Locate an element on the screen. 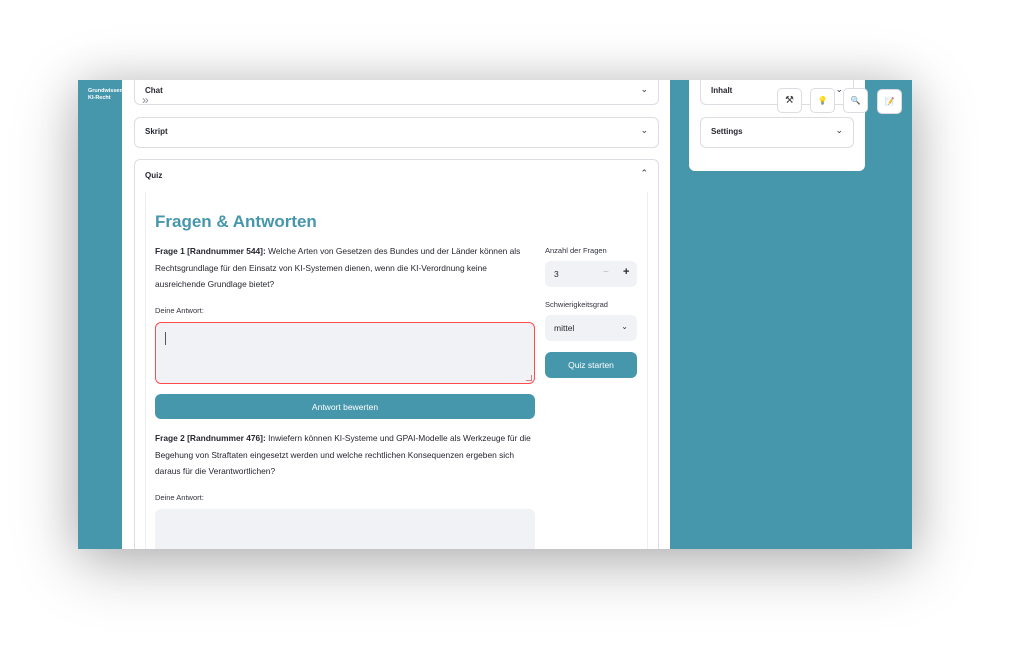 The image size is (1024, 647). search-button: 🔍 is located at coordinates (855, 100).